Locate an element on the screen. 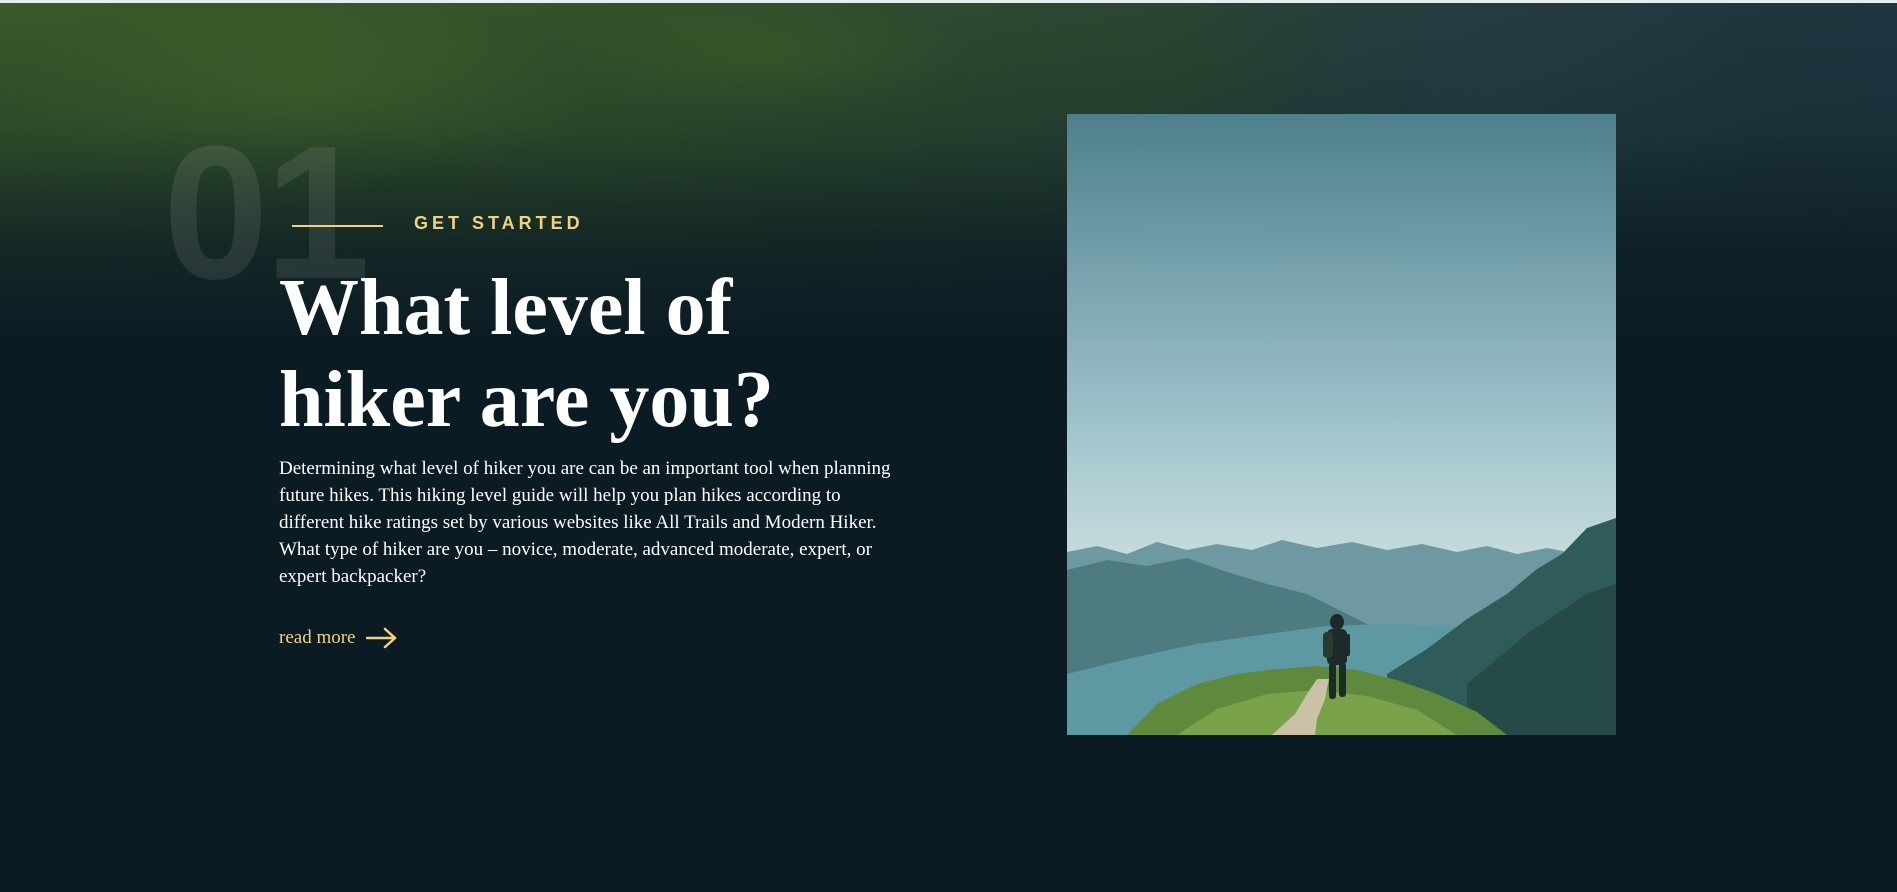 The image size is (1897, 892). read-more-link: read more is located at coordinates (338, 638).